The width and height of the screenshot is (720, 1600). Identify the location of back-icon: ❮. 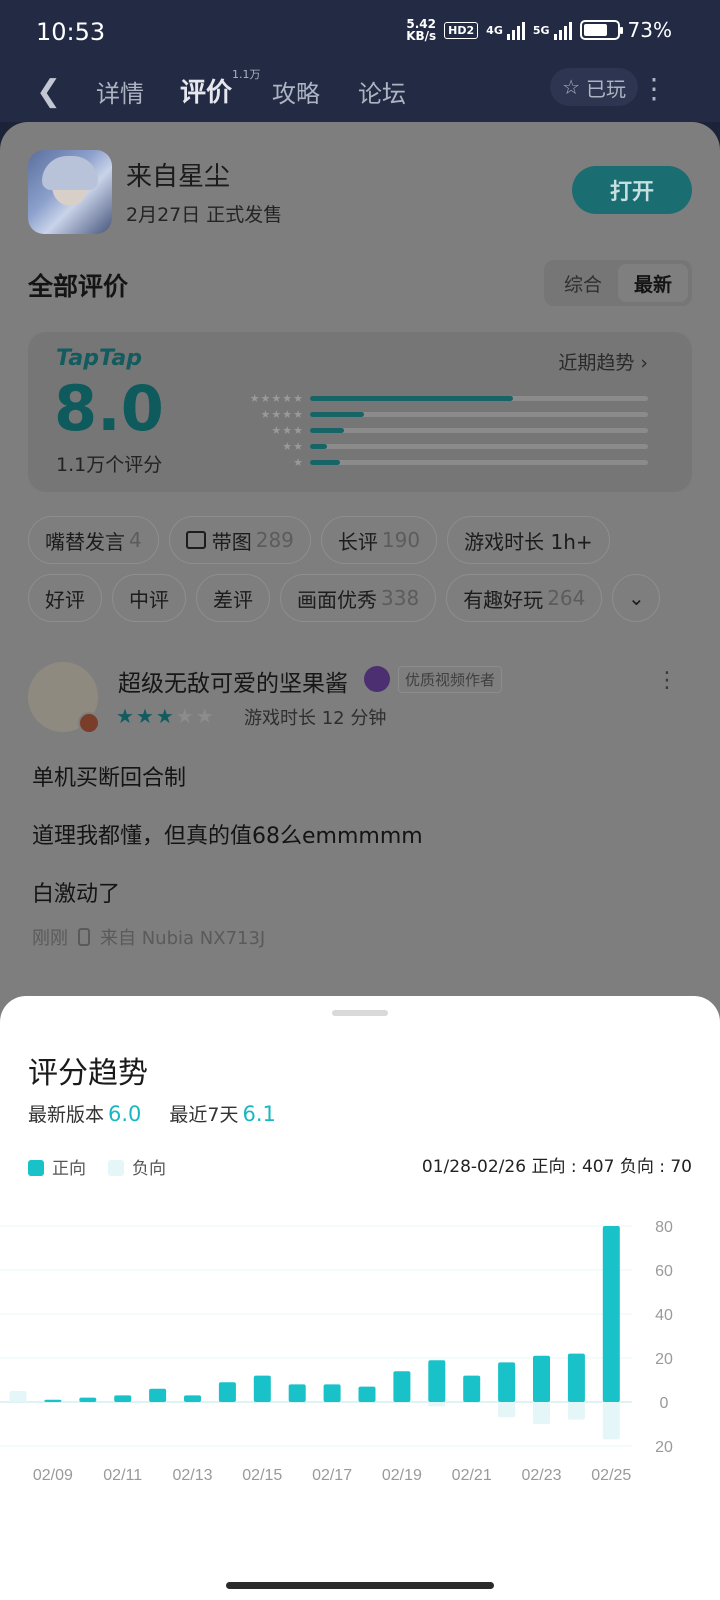
(48, 91).